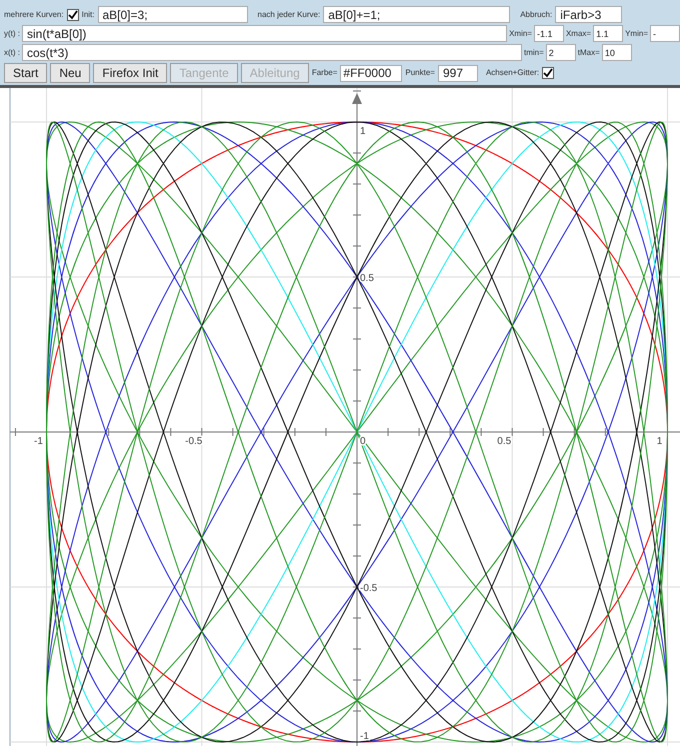 The height and width of the screenshot is (749, 680). What do you see at coordinates (561, 52) in the screenshot?
I see `range-field: 2` at bounding box center [561, 52].